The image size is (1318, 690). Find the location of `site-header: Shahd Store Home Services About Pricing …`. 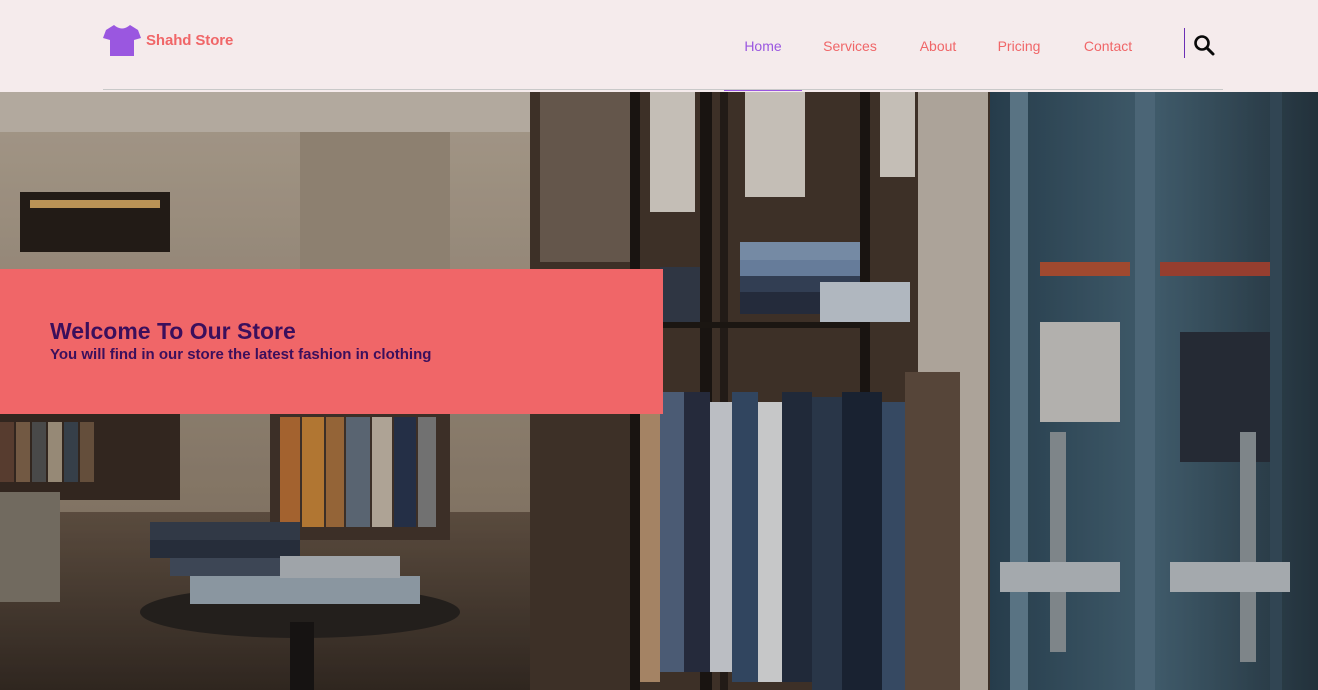

site-header: Shahd Store Home Services About Pricing … is located at coordinates (659, 45).